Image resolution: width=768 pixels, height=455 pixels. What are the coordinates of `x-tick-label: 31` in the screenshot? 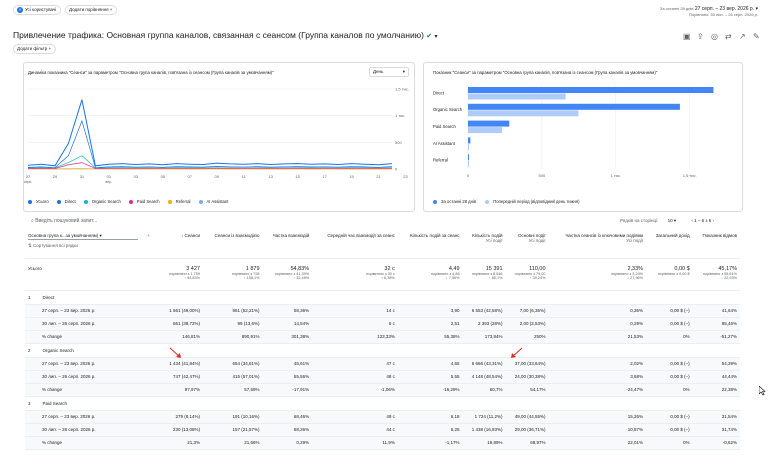 It's located at (82, 176).